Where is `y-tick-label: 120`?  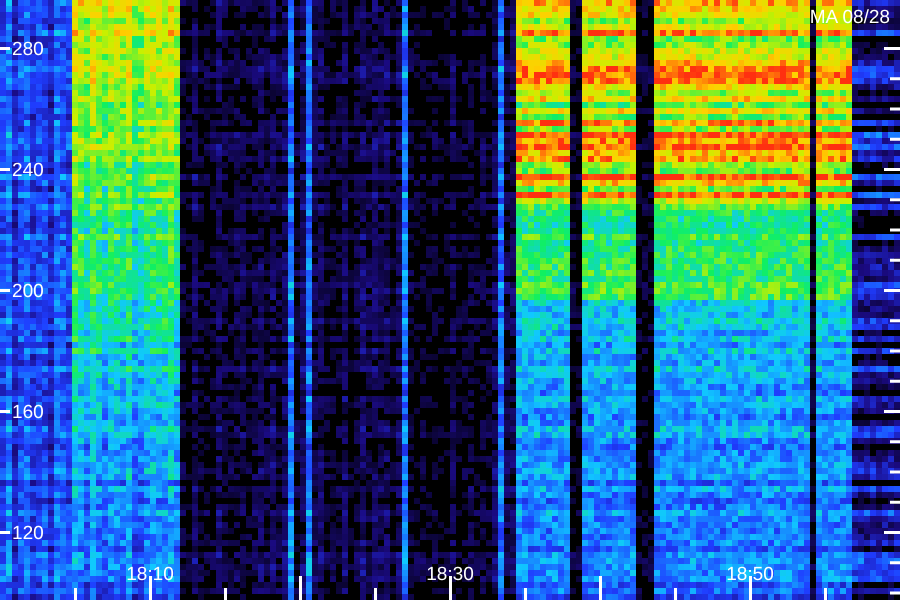 y-tick-label: 120 is located at coordinates (28, 533).